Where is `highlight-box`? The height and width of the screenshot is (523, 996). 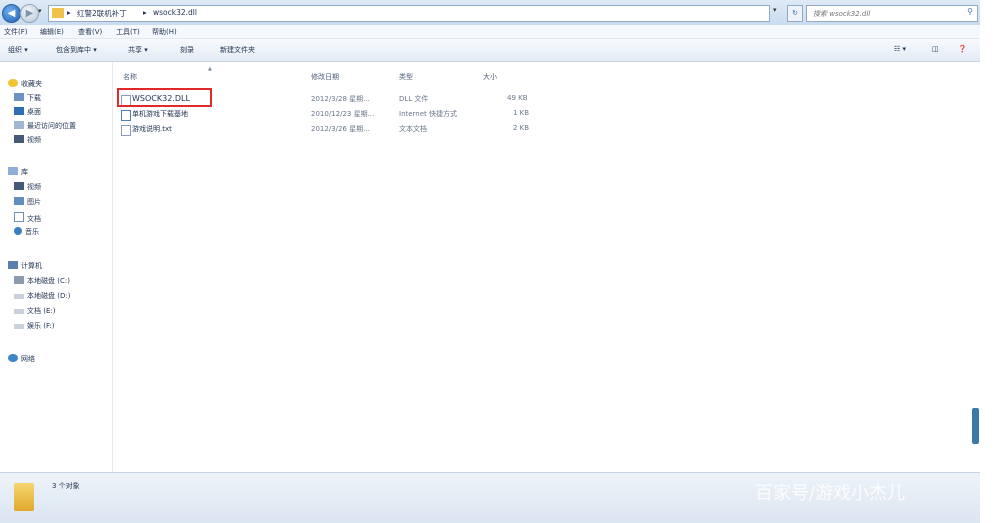 highlight-box is located at coordinates (164, 97).